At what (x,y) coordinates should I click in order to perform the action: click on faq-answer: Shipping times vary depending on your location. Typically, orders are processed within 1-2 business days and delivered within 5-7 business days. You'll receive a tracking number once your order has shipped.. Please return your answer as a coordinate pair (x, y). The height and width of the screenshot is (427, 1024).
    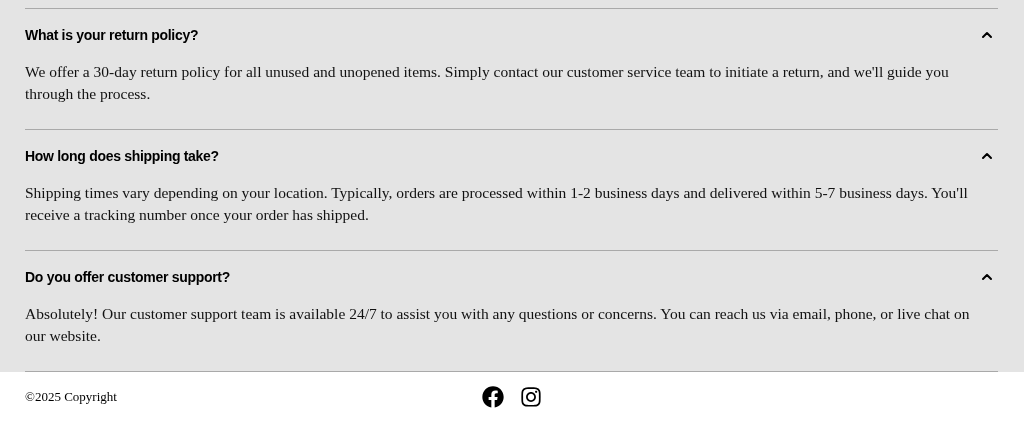
    Looking at the image, I should click on (497, 204).